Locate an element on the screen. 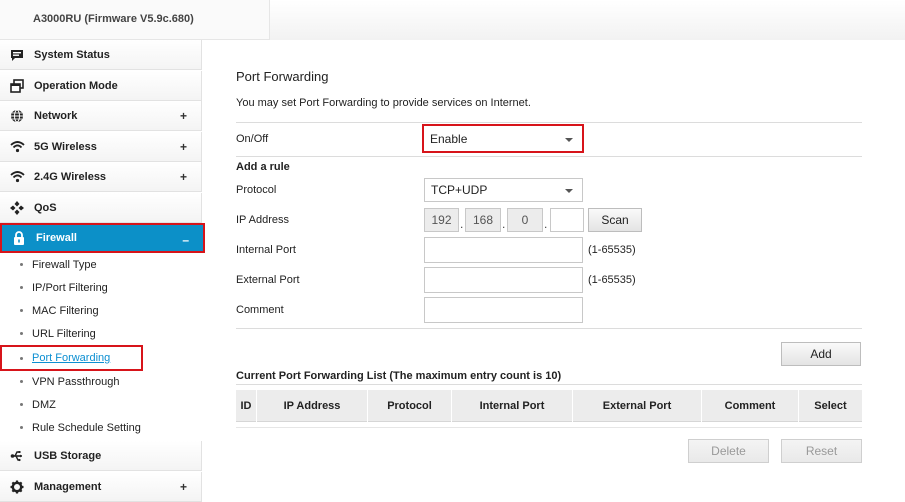 This screenshot has width=905, height=502. column-header-internal-port: Internal Port is located at coordinates (512, 406).